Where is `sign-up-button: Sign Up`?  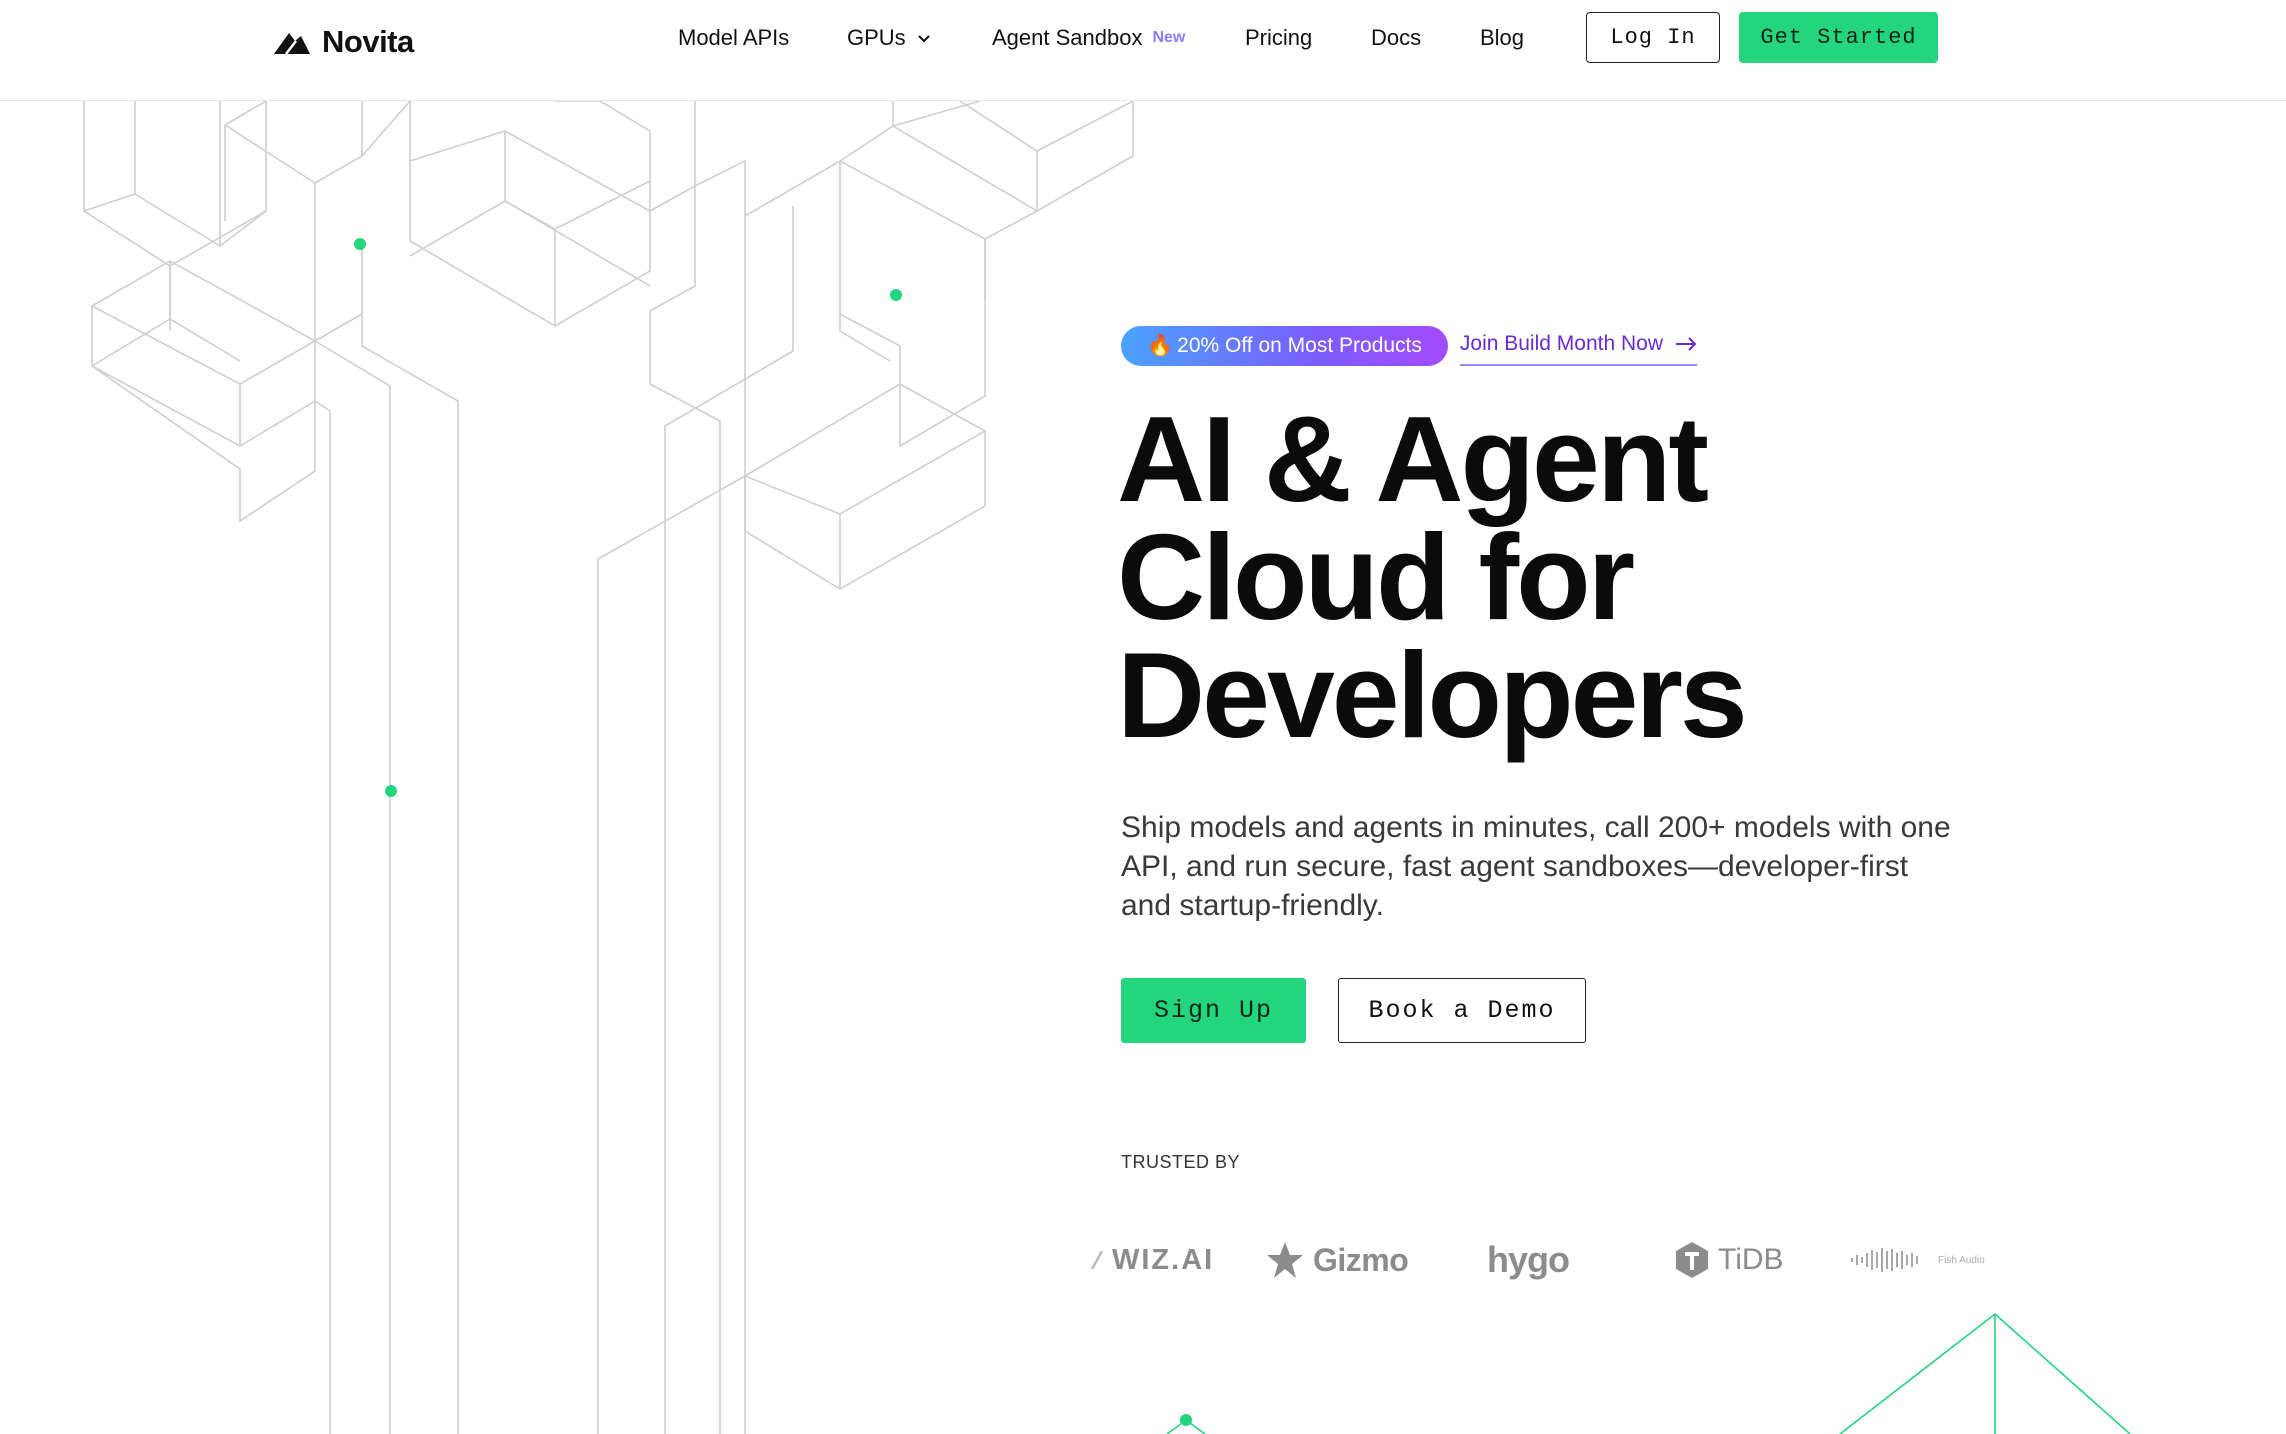 sign-up-button: Sign Up is located at coordinates (1213, 1010).